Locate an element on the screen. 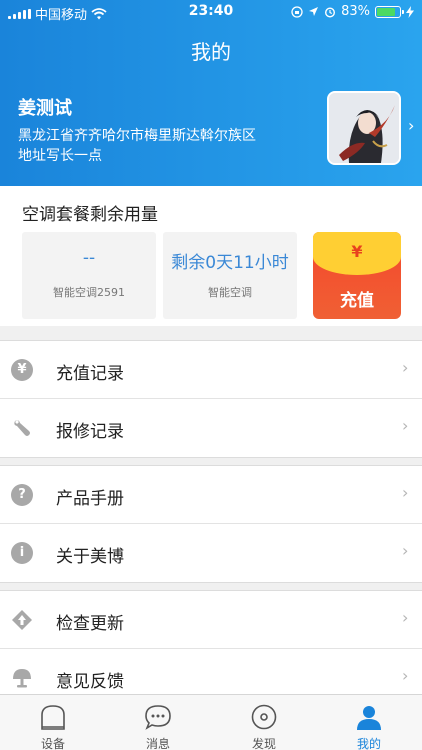 This screenshot has height=750, width=422. person-icon is located at coordinates (369, 718).